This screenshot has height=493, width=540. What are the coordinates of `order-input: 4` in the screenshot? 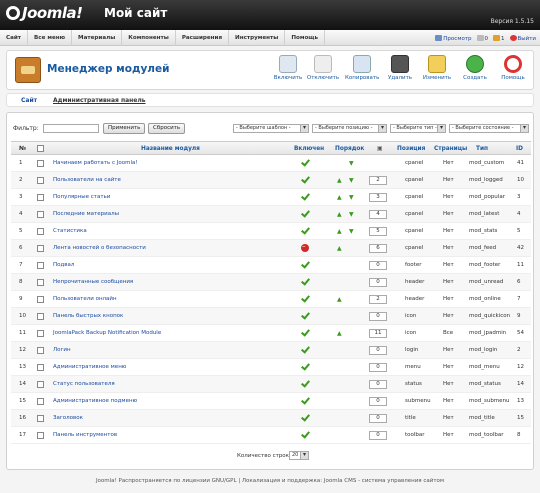 It's located at (378, 214).